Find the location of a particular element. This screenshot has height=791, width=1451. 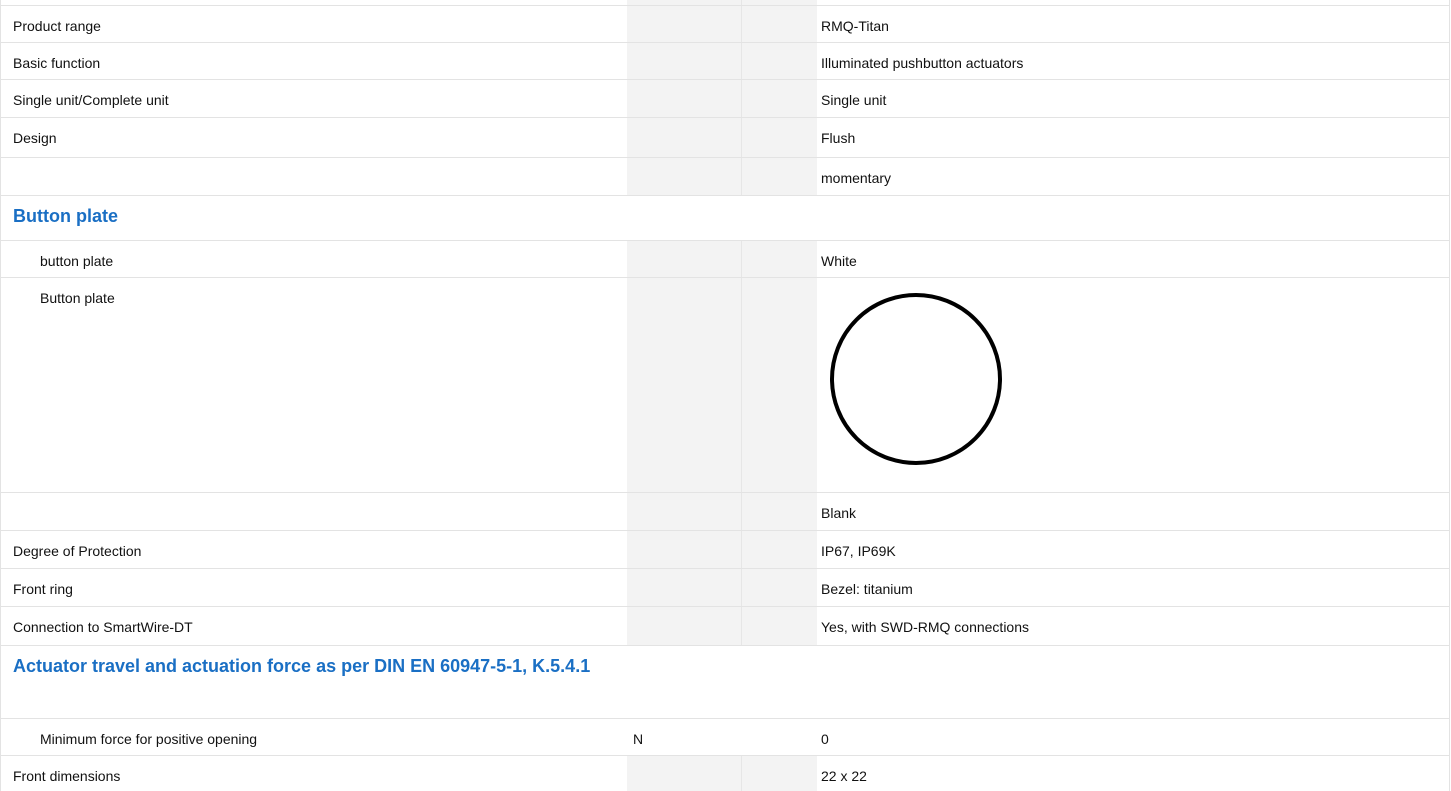

spec-value: RMQ-Titan is located at coordinates (855, 26).